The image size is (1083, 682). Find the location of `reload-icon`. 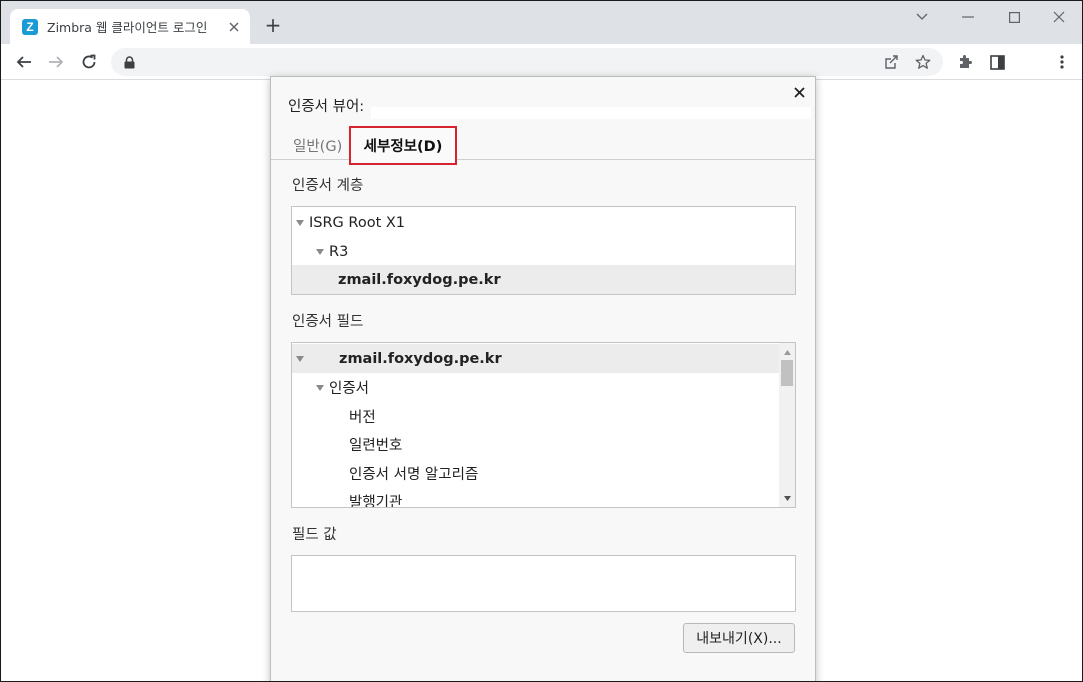

reload-icon is located at coordinates (89, 62).